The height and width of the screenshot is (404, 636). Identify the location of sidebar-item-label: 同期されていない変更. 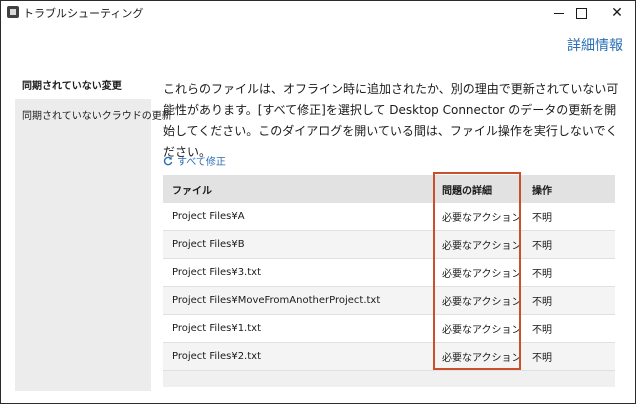
(72, 86).